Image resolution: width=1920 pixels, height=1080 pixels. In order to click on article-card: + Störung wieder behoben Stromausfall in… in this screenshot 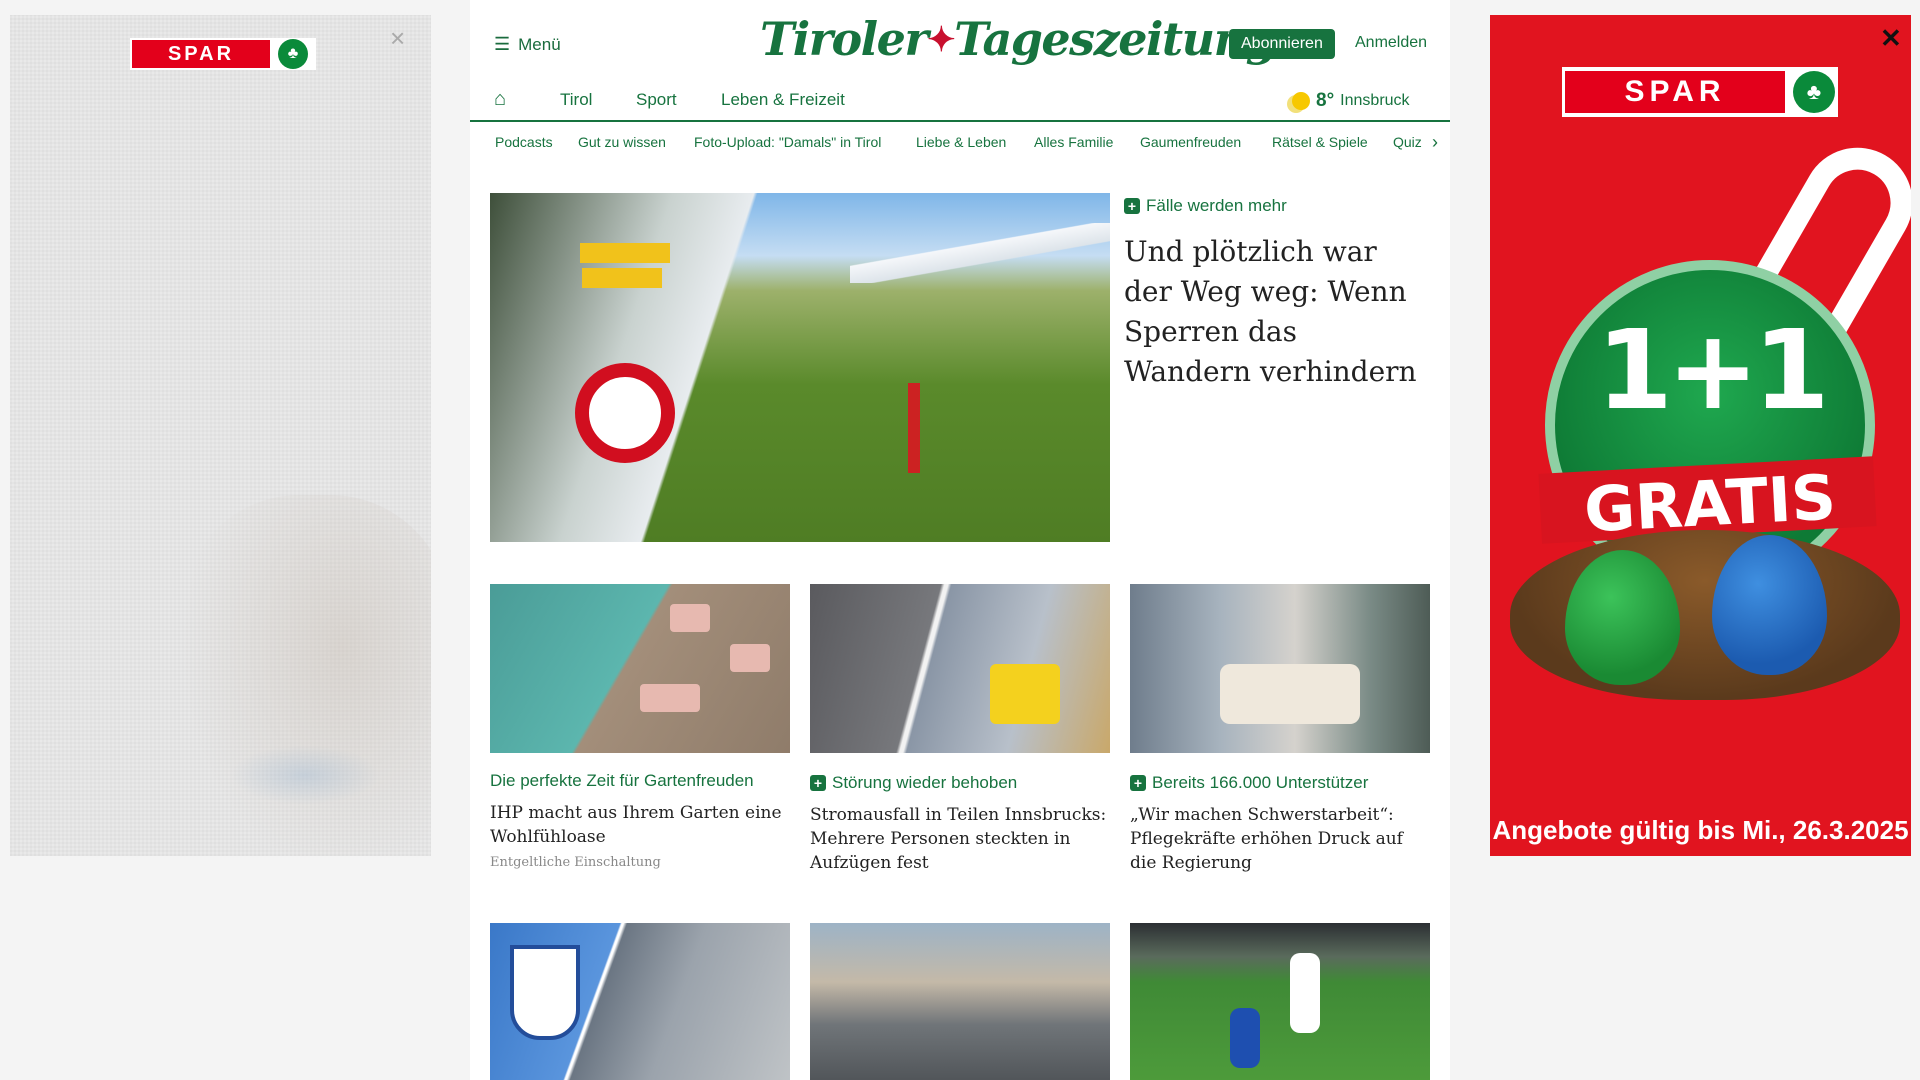, I will do `click(960, 729)`.